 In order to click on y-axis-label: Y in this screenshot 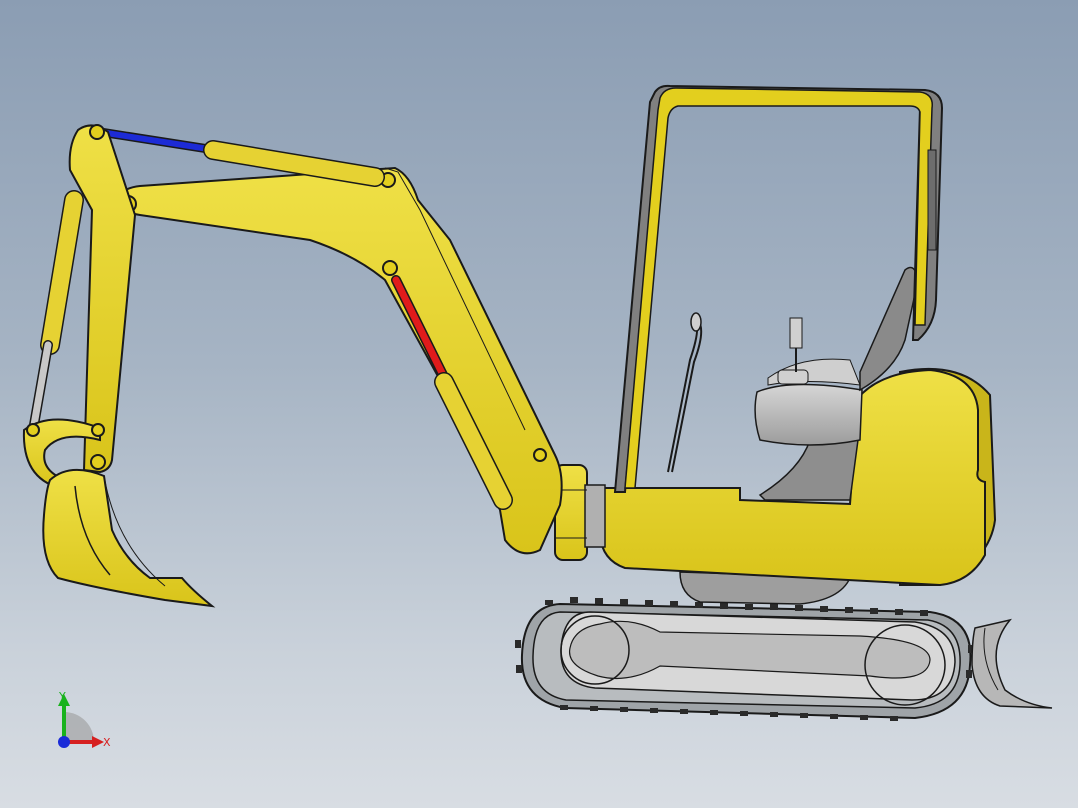, I will do `click(62, 696)`.